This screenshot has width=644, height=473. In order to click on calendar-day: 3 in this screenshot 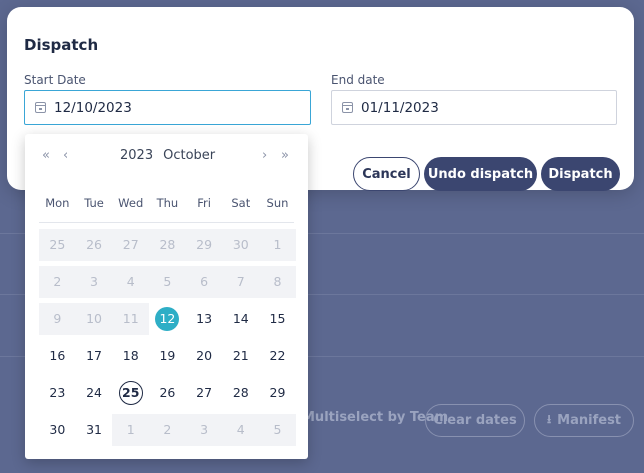, I will do `click(204, 429)`.